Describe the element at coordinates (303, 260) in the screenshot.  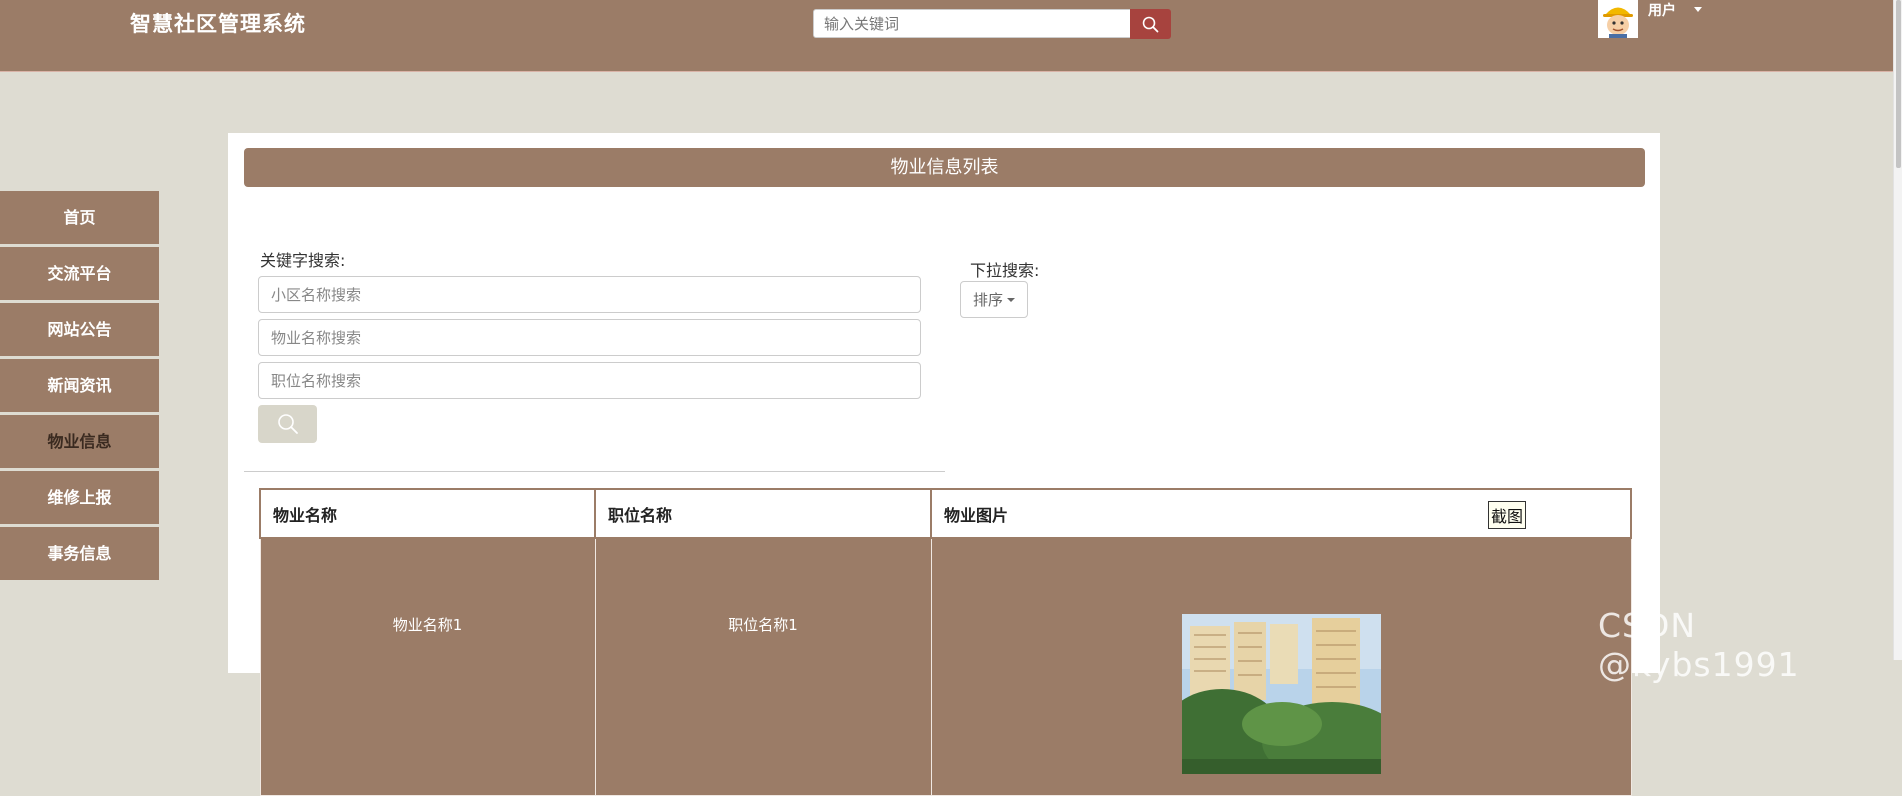
I see `keyword-search-label: 关键字搜索:` at that location.